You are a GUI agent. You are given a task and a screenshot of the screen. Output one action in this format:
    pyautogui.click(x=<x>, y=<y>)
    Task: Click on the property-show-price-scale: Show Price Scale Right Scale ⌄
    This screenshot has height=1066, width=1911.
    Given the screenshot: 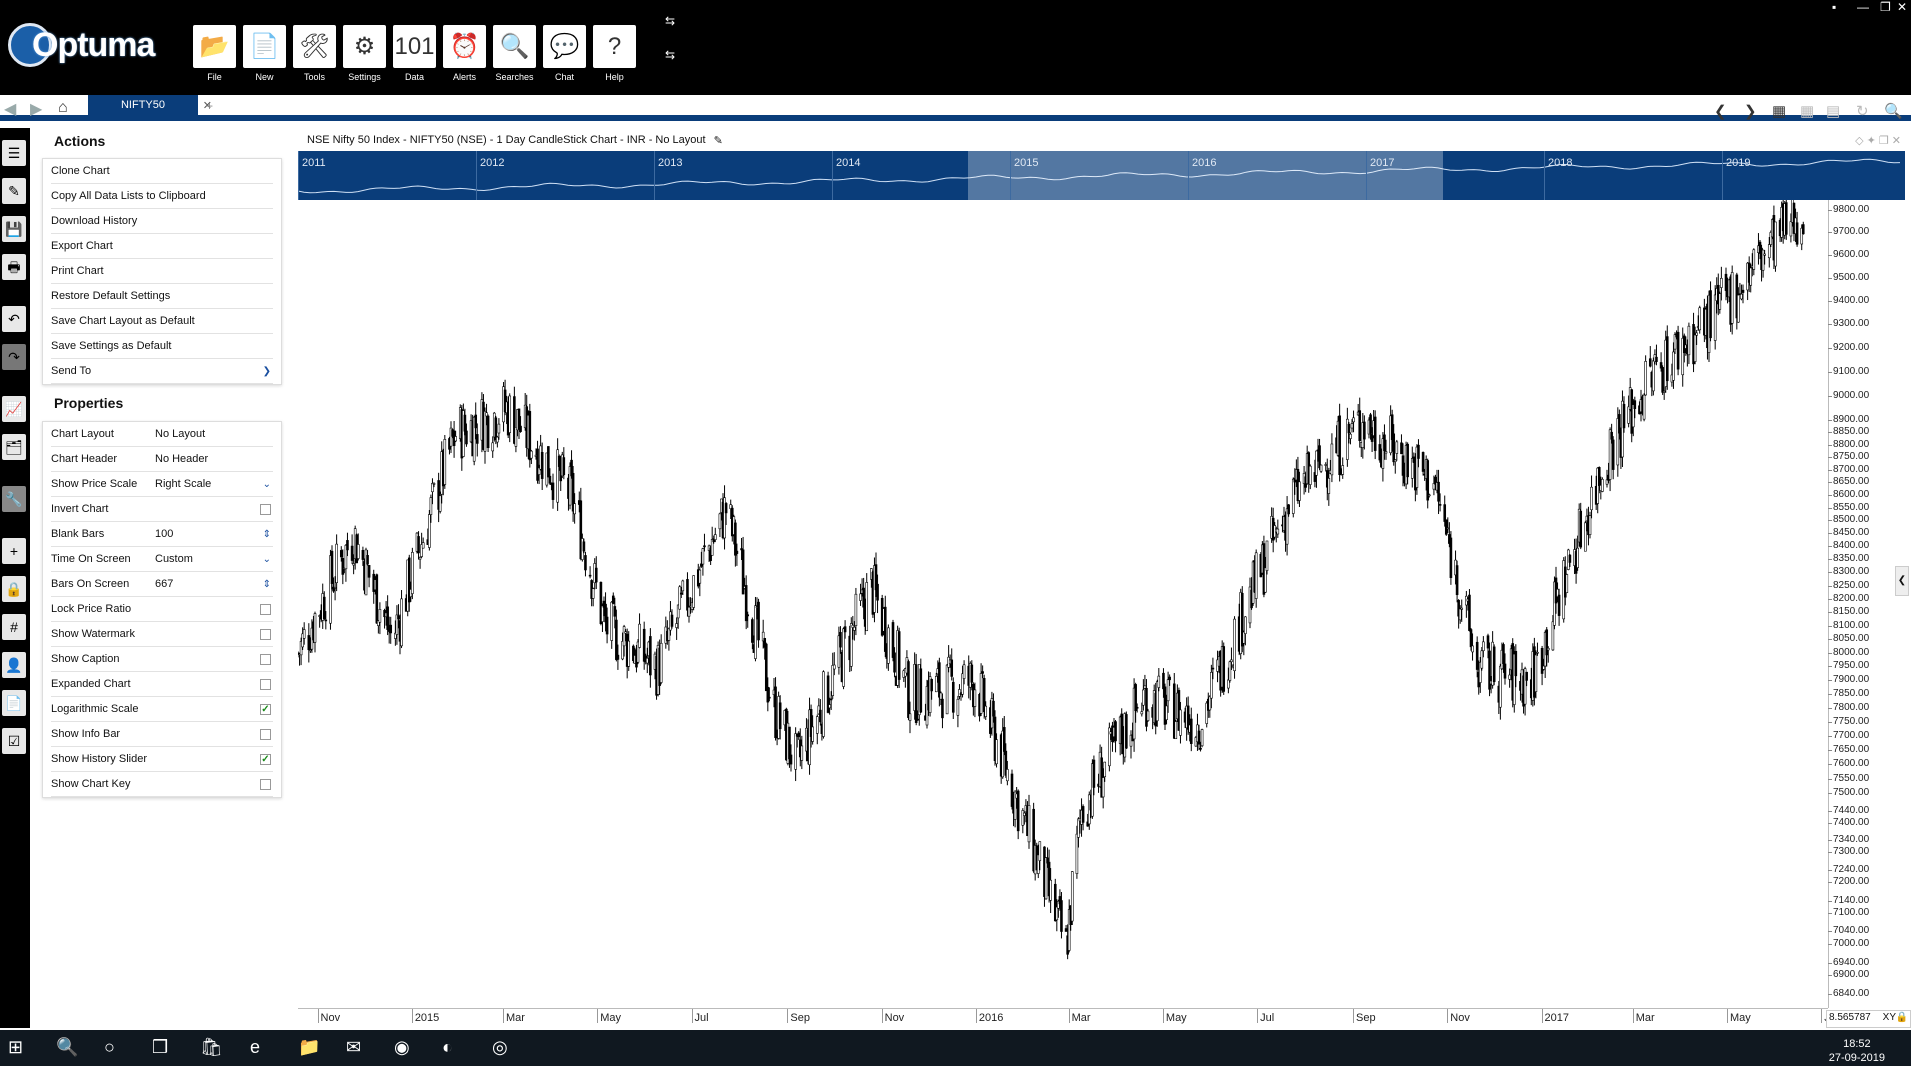 What is the action you would take?
    pyautogui.click(x=162, y=484)
    